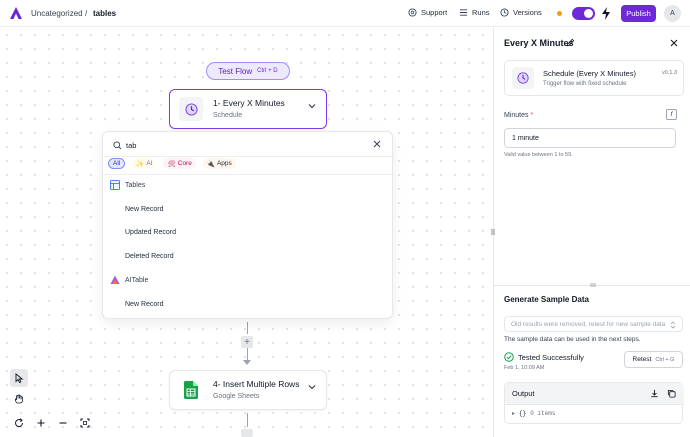 The image size is (690, 437). Describe the element at coordinates (527, 12) in the screenshot. I see `versions-label: Versions` at that location.